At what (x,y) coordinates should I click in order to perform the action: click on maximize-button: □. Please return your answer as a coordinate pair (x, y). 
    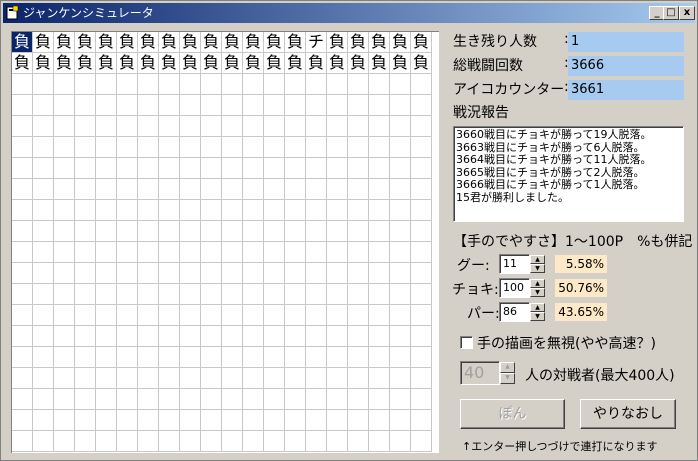
    Looking at the image, I should click on (671, 13).